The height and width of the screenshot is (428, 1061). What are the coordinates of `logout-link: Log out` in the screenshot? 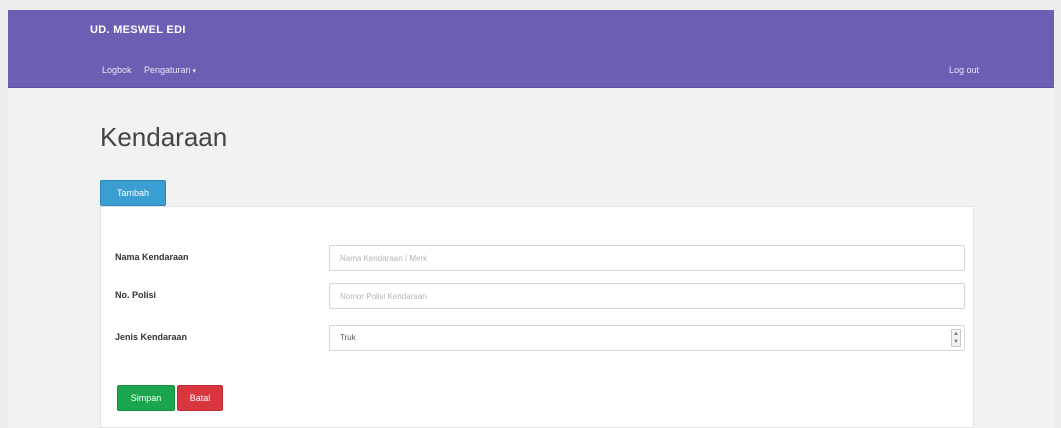 It's located at (964, 70).